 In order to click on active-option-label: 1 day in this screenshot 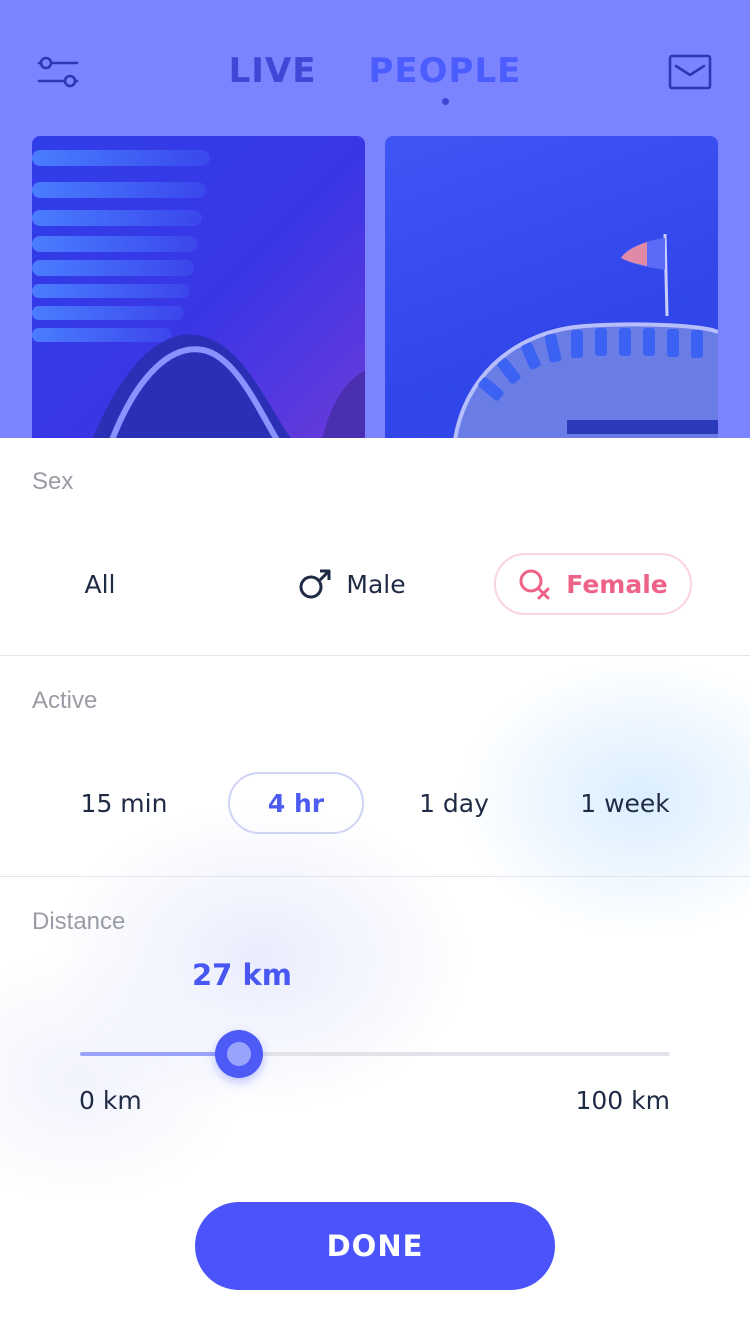, I will do `click(454, 803)`.